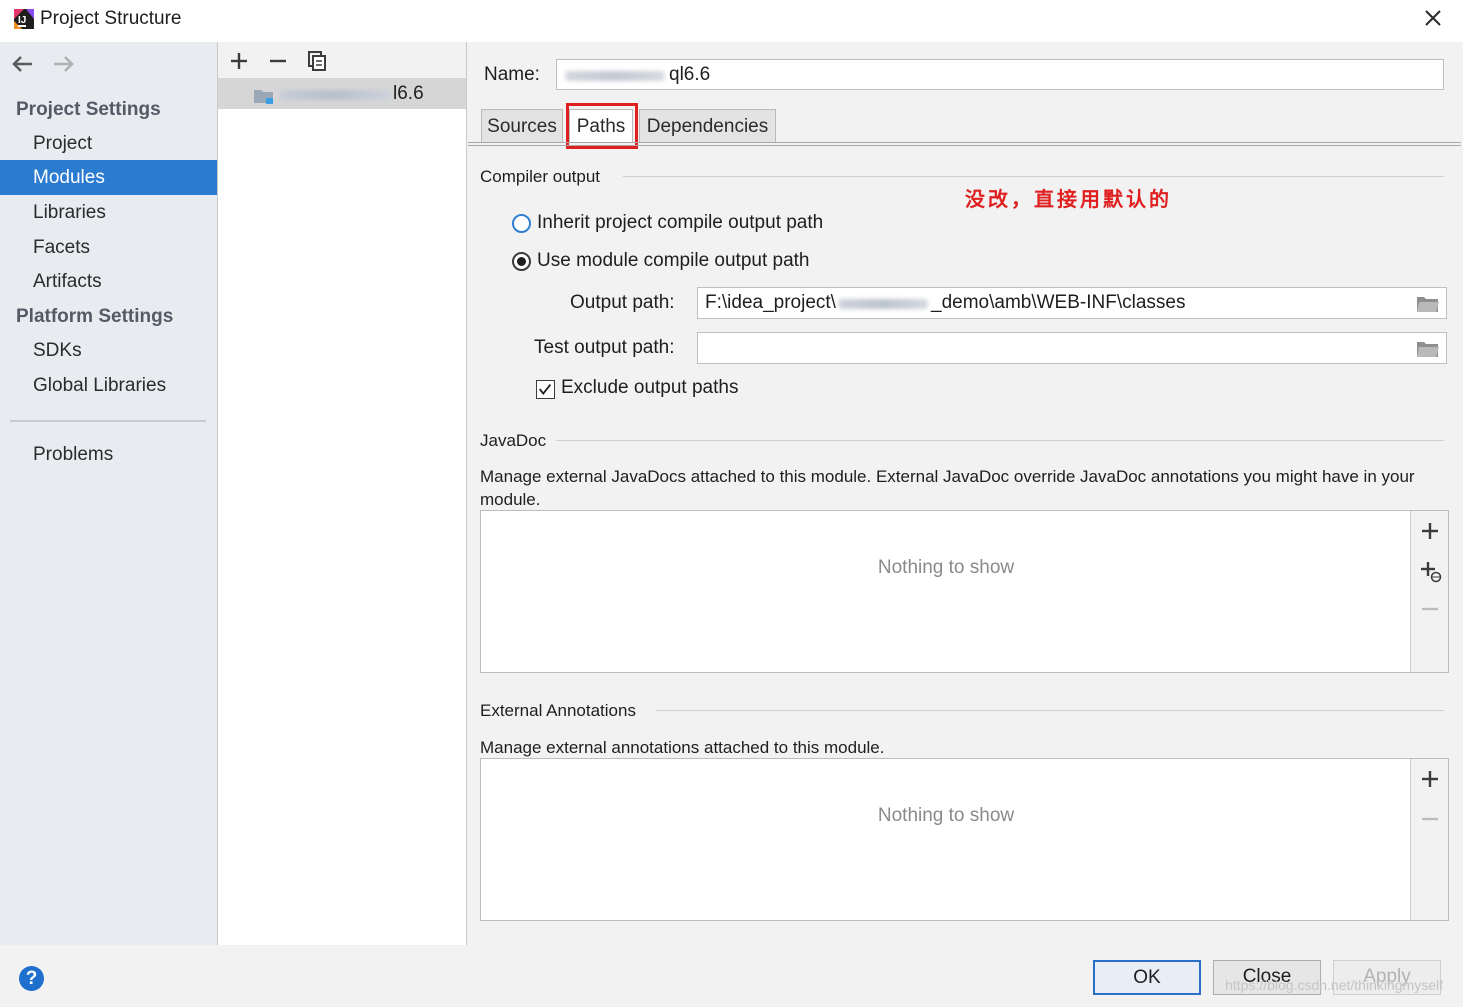 Image resolution: width=1463 pixels, height=1007 pixels. What do you see at coordinates (108, 421) in the screenshot?
I see `nav-separator` at bounding box center [108, 421].